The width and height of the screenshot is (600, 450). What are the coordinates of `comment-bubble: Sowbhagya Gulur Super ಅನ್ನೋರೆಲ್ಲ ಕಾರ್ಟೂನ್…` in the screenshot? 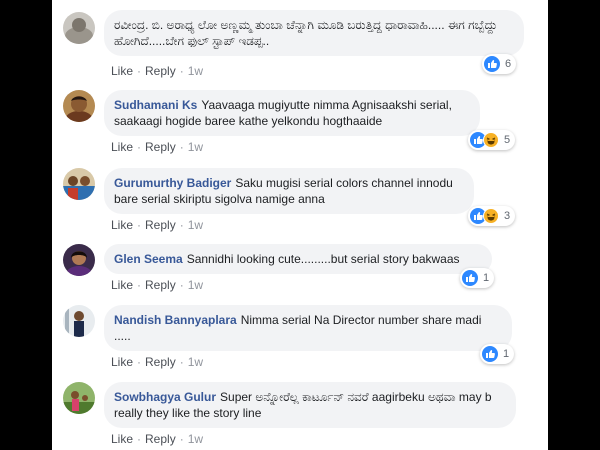 It's located at (310, 405).